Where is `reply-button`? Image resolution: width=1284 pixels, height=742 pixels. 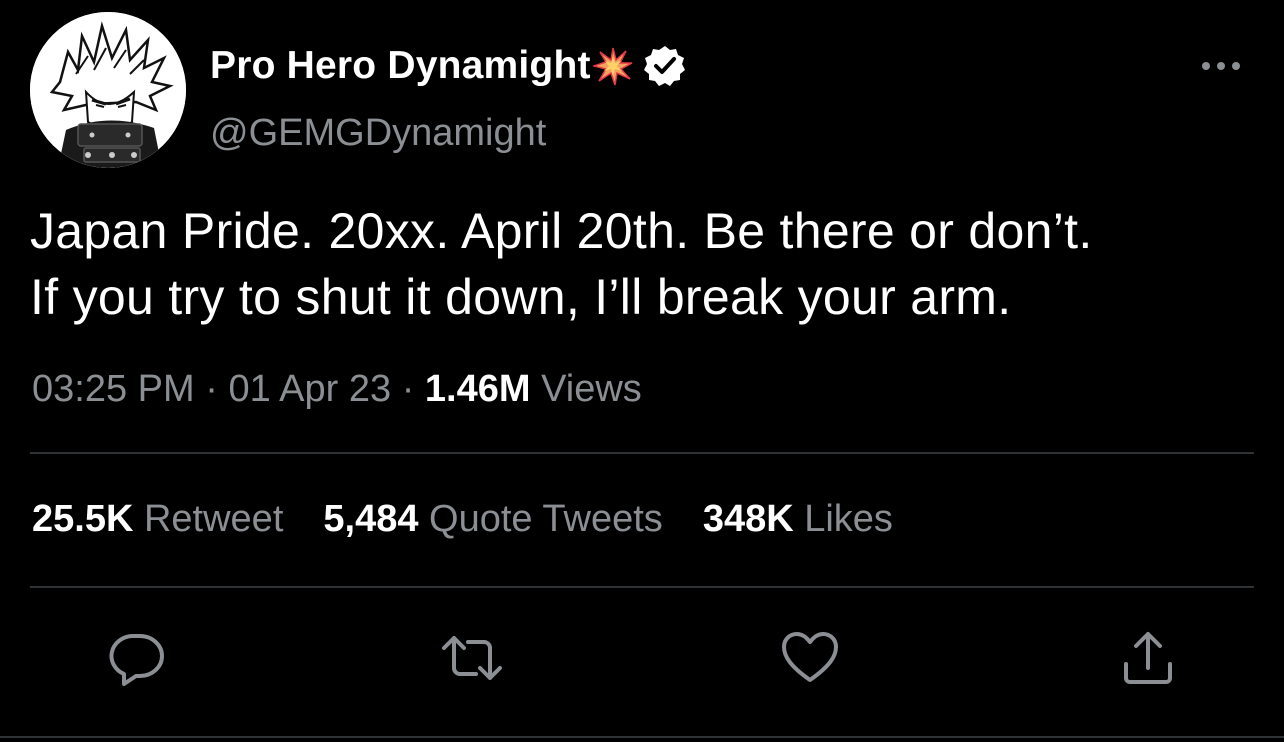
reply-button is located at coordinates (136, 658).